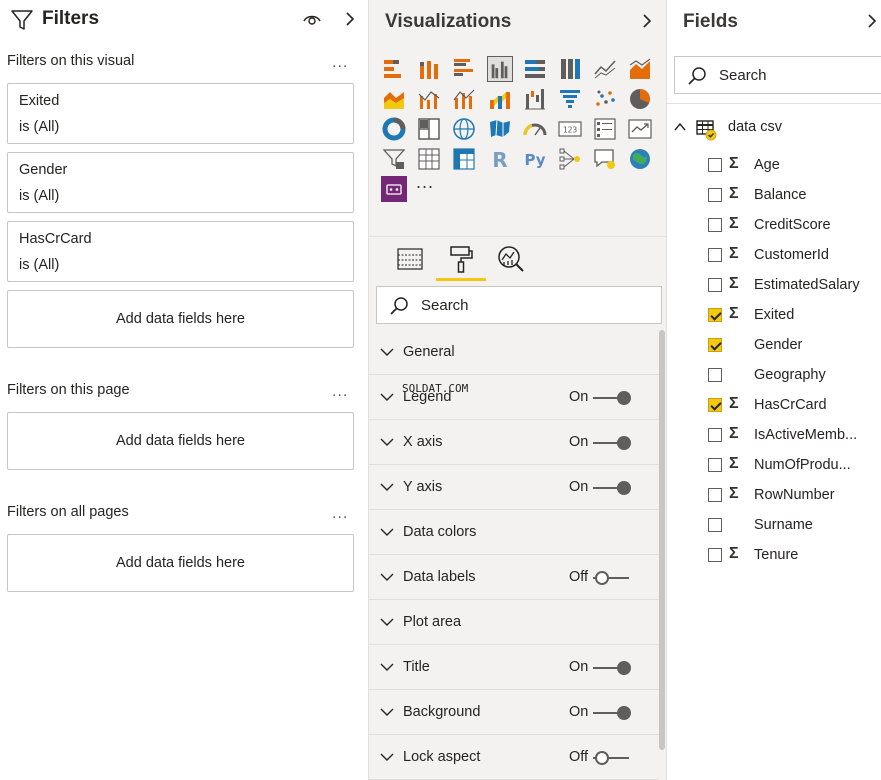  Describe the element at coordinates (605, 69) in the screenshot. I see `line-chart-icon` at that location.